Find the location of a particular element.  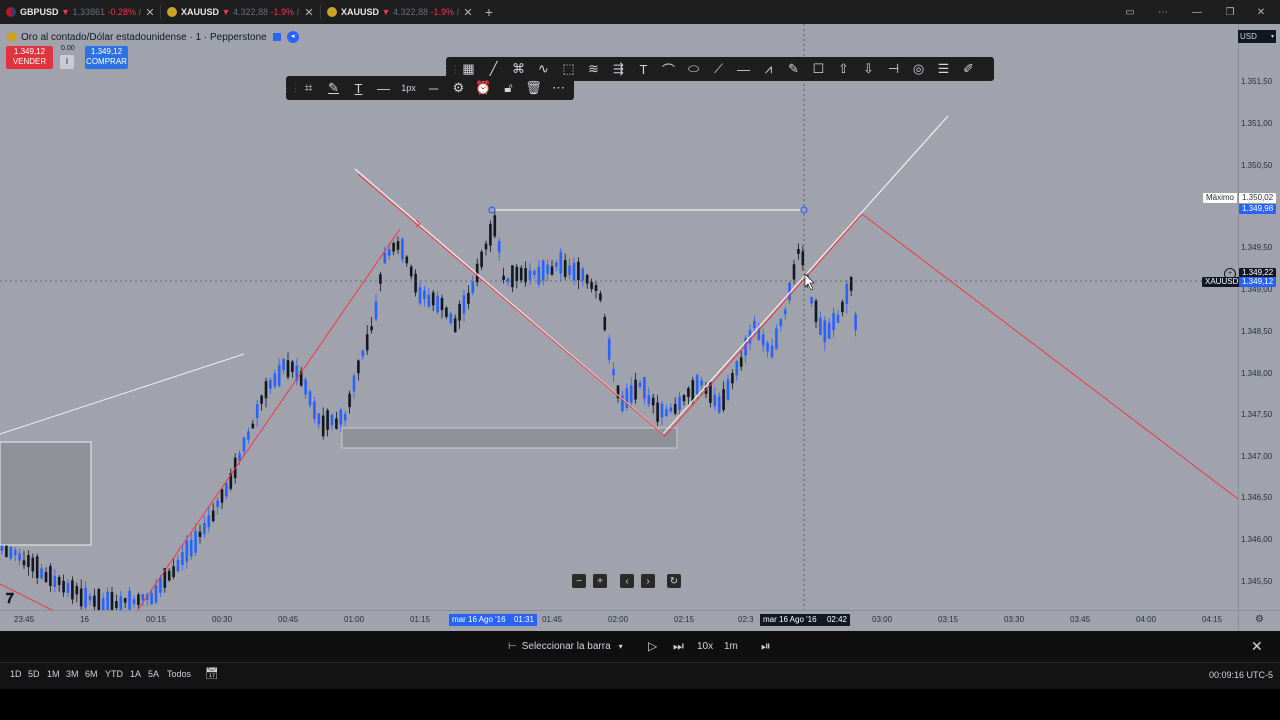

curve-tool-icon: ⌒ is located at coordinates (668, 69).